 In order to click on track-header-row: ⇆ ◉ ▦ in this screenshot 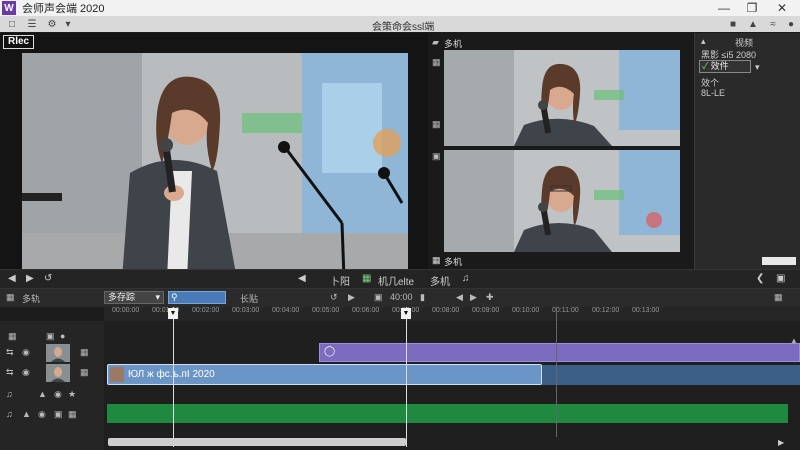, I will do `click(52, 373)`.